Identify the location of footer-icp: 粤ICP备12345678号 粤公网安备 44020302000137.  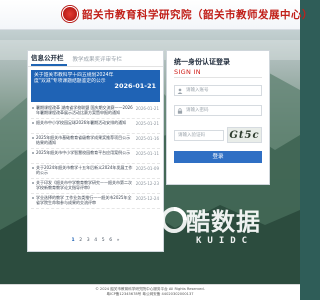
(150, 294).